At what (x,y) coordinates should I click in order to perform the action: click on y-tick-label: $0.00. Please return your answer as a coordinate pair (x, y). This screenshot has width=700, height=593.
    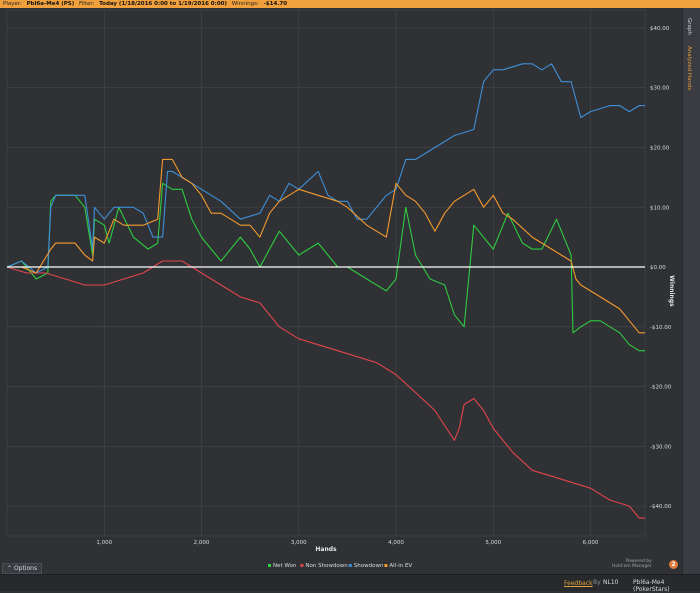
    Looking at the image, I should click on (658, 268).